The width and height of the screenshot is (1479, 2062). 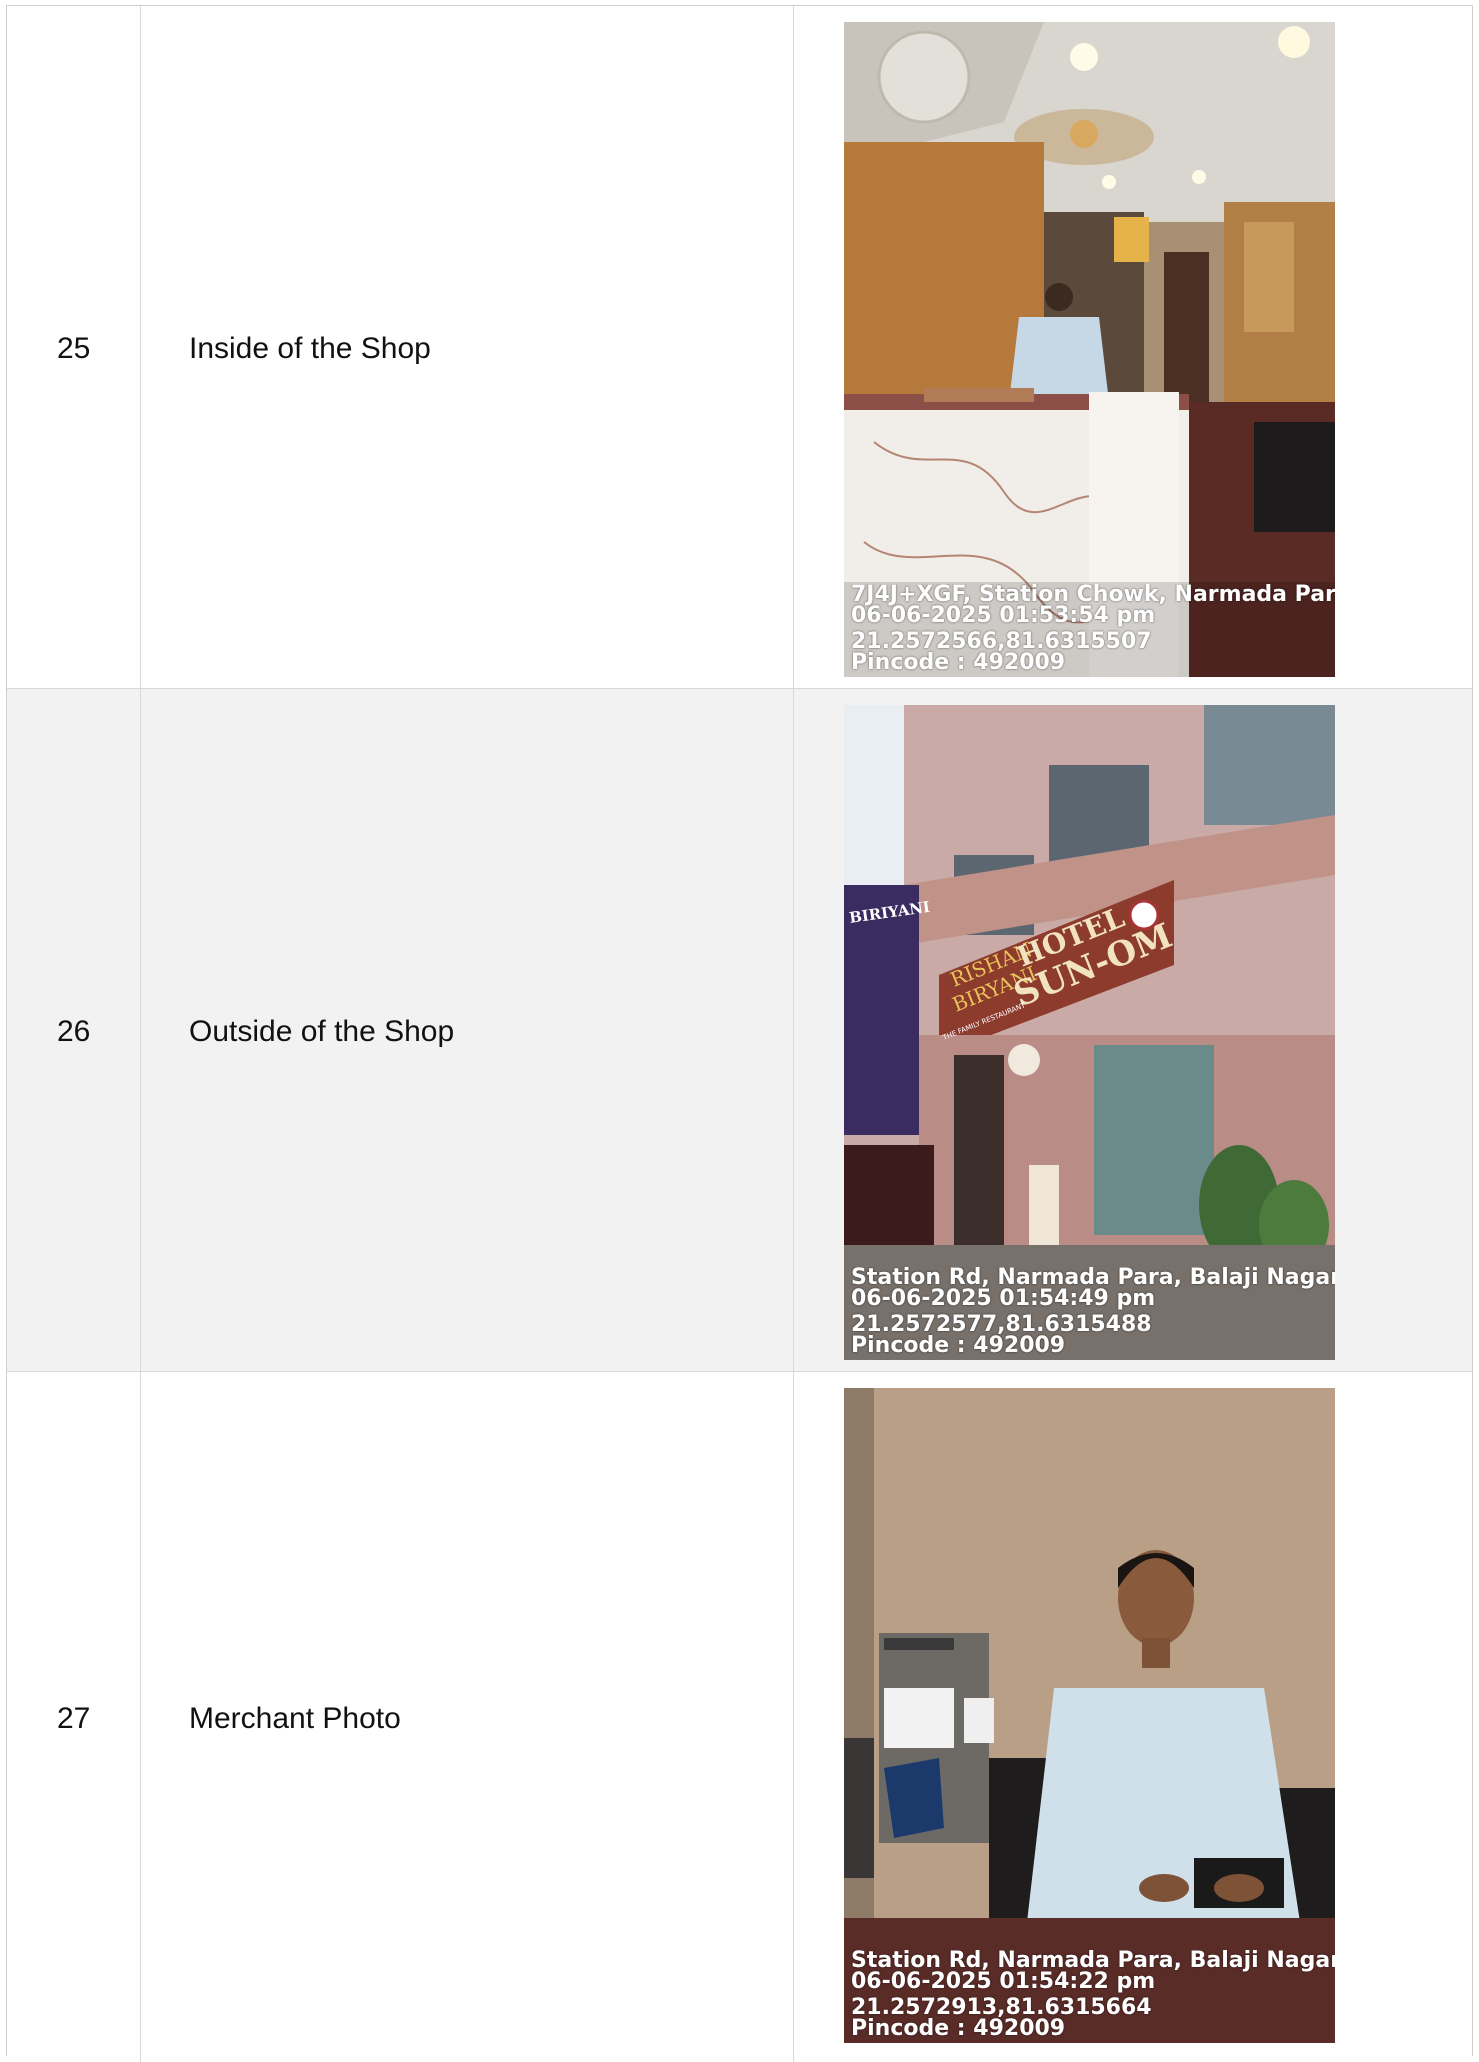 I want to click on row-label: Merchant Photo, so click(x=295, y=1718).